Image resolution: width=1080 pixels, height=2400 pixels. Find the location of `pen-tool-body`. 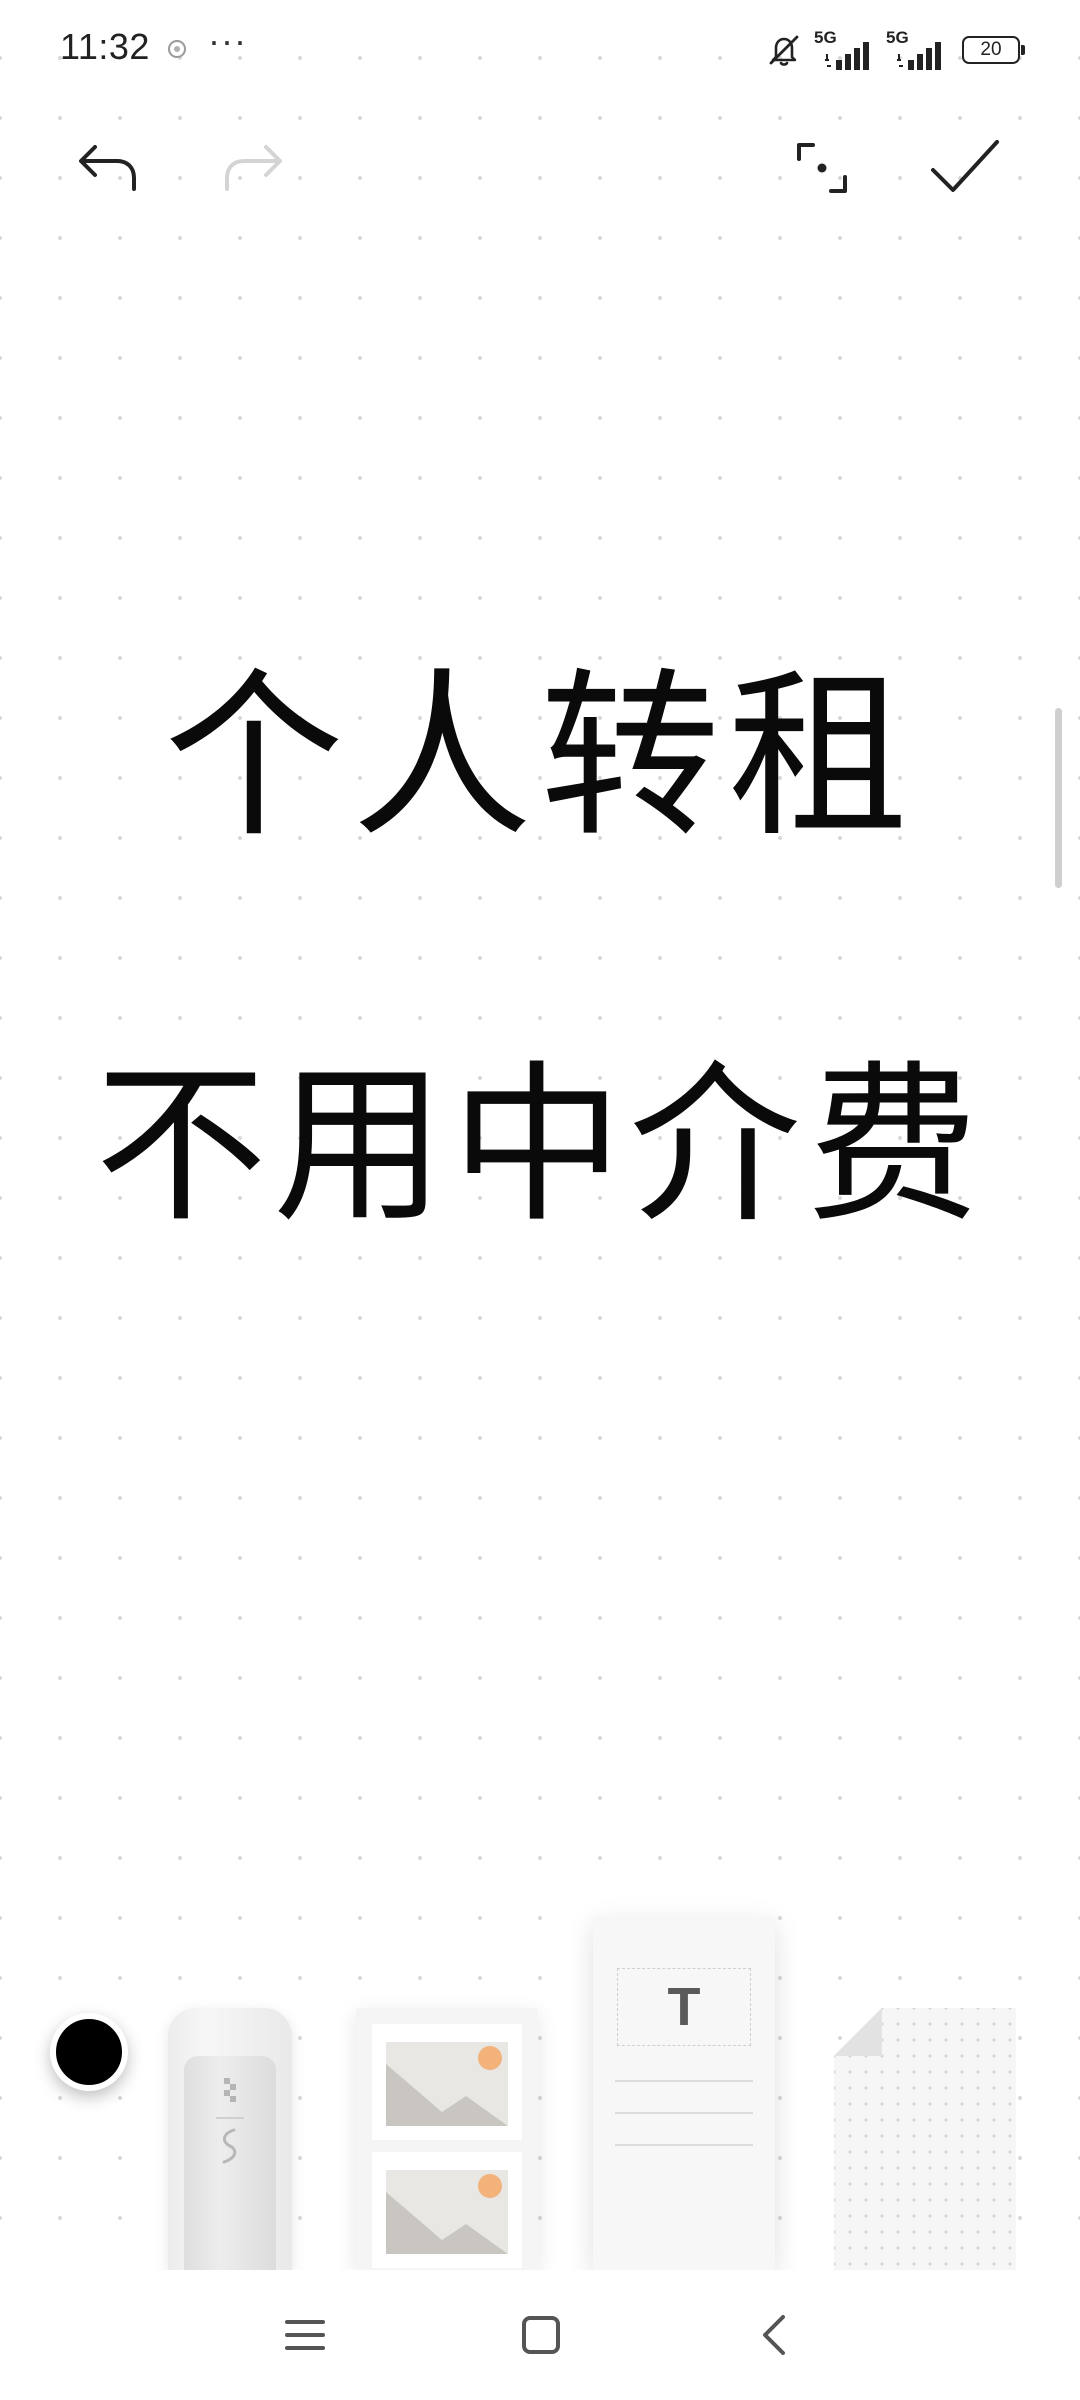

pen-tool-body is located at coordinates (230, 2163).